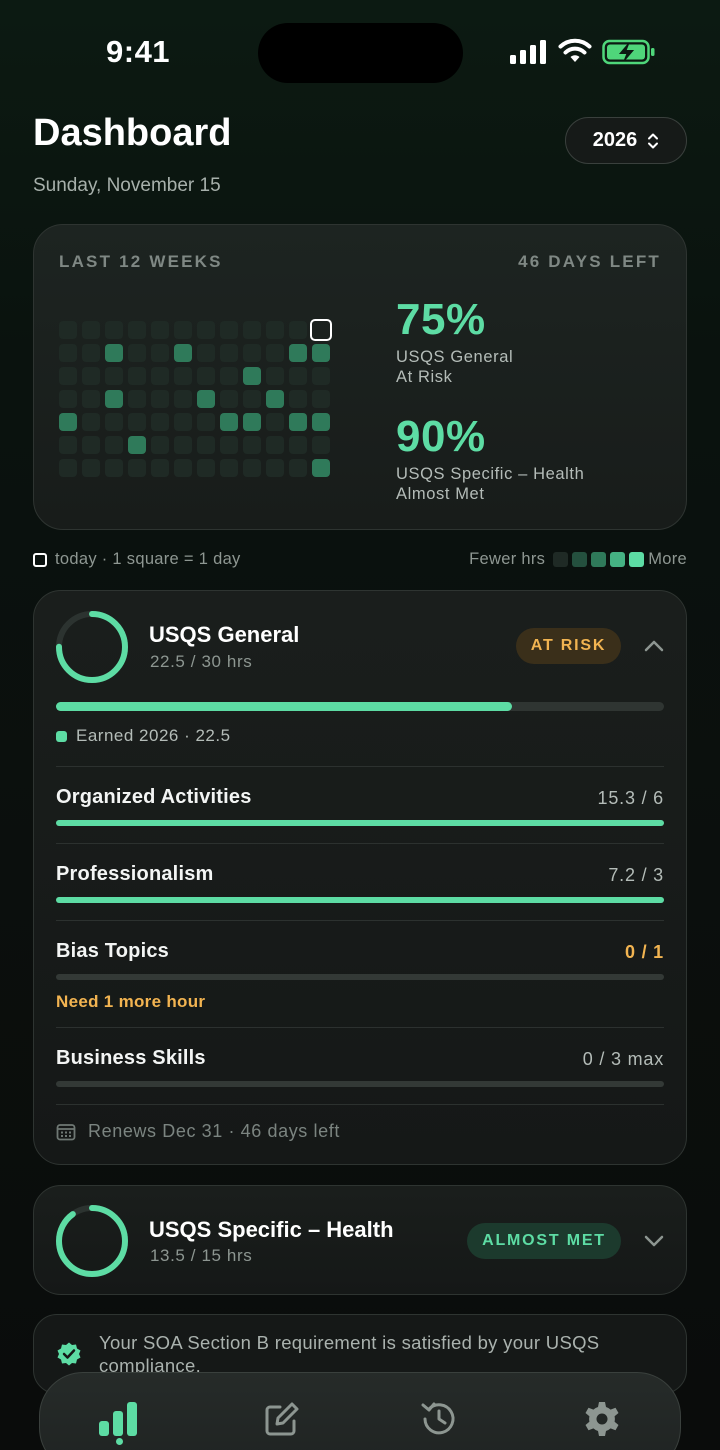 This screenshot has height=1450, width=720. What do you see at coordinates (141, 261) in the screenshot?
I see `heatmap-period-label: LAST 12 WEEKS` at bounding box center [141, 261].